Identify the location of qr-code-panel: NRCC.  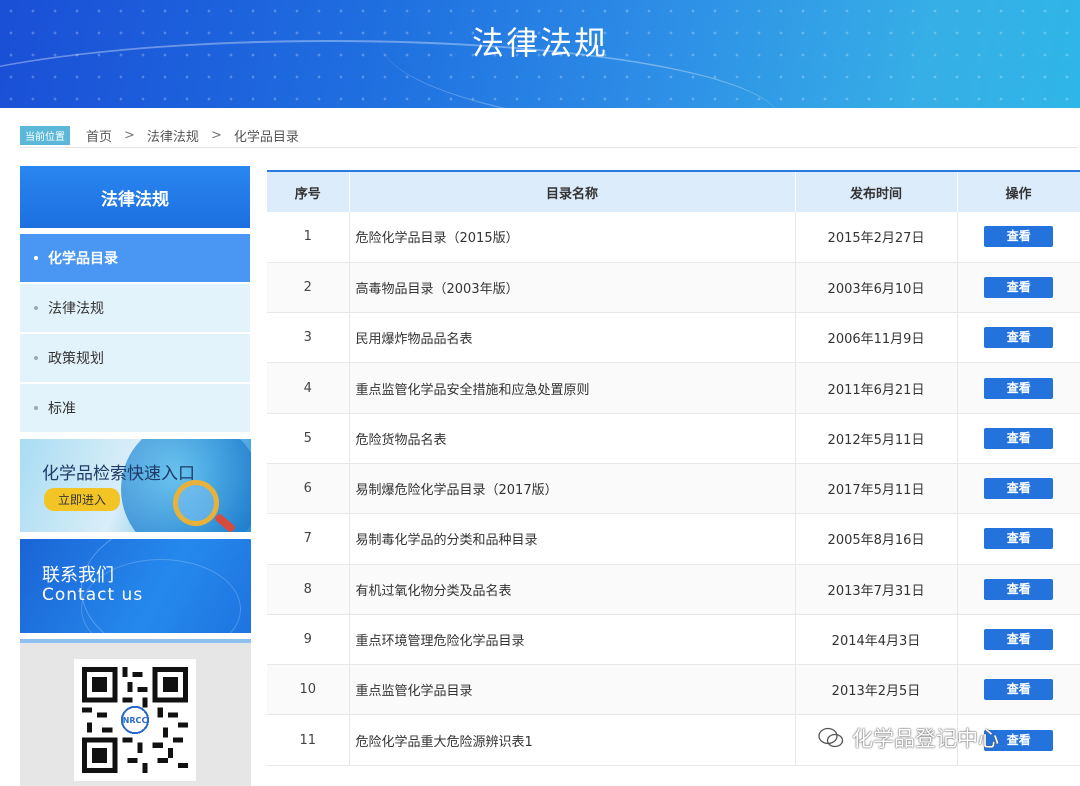
(135, 712).